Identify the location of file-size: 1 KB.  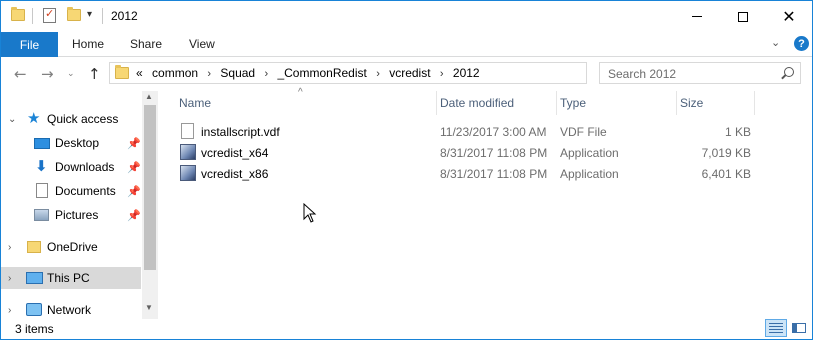
(737, 132).